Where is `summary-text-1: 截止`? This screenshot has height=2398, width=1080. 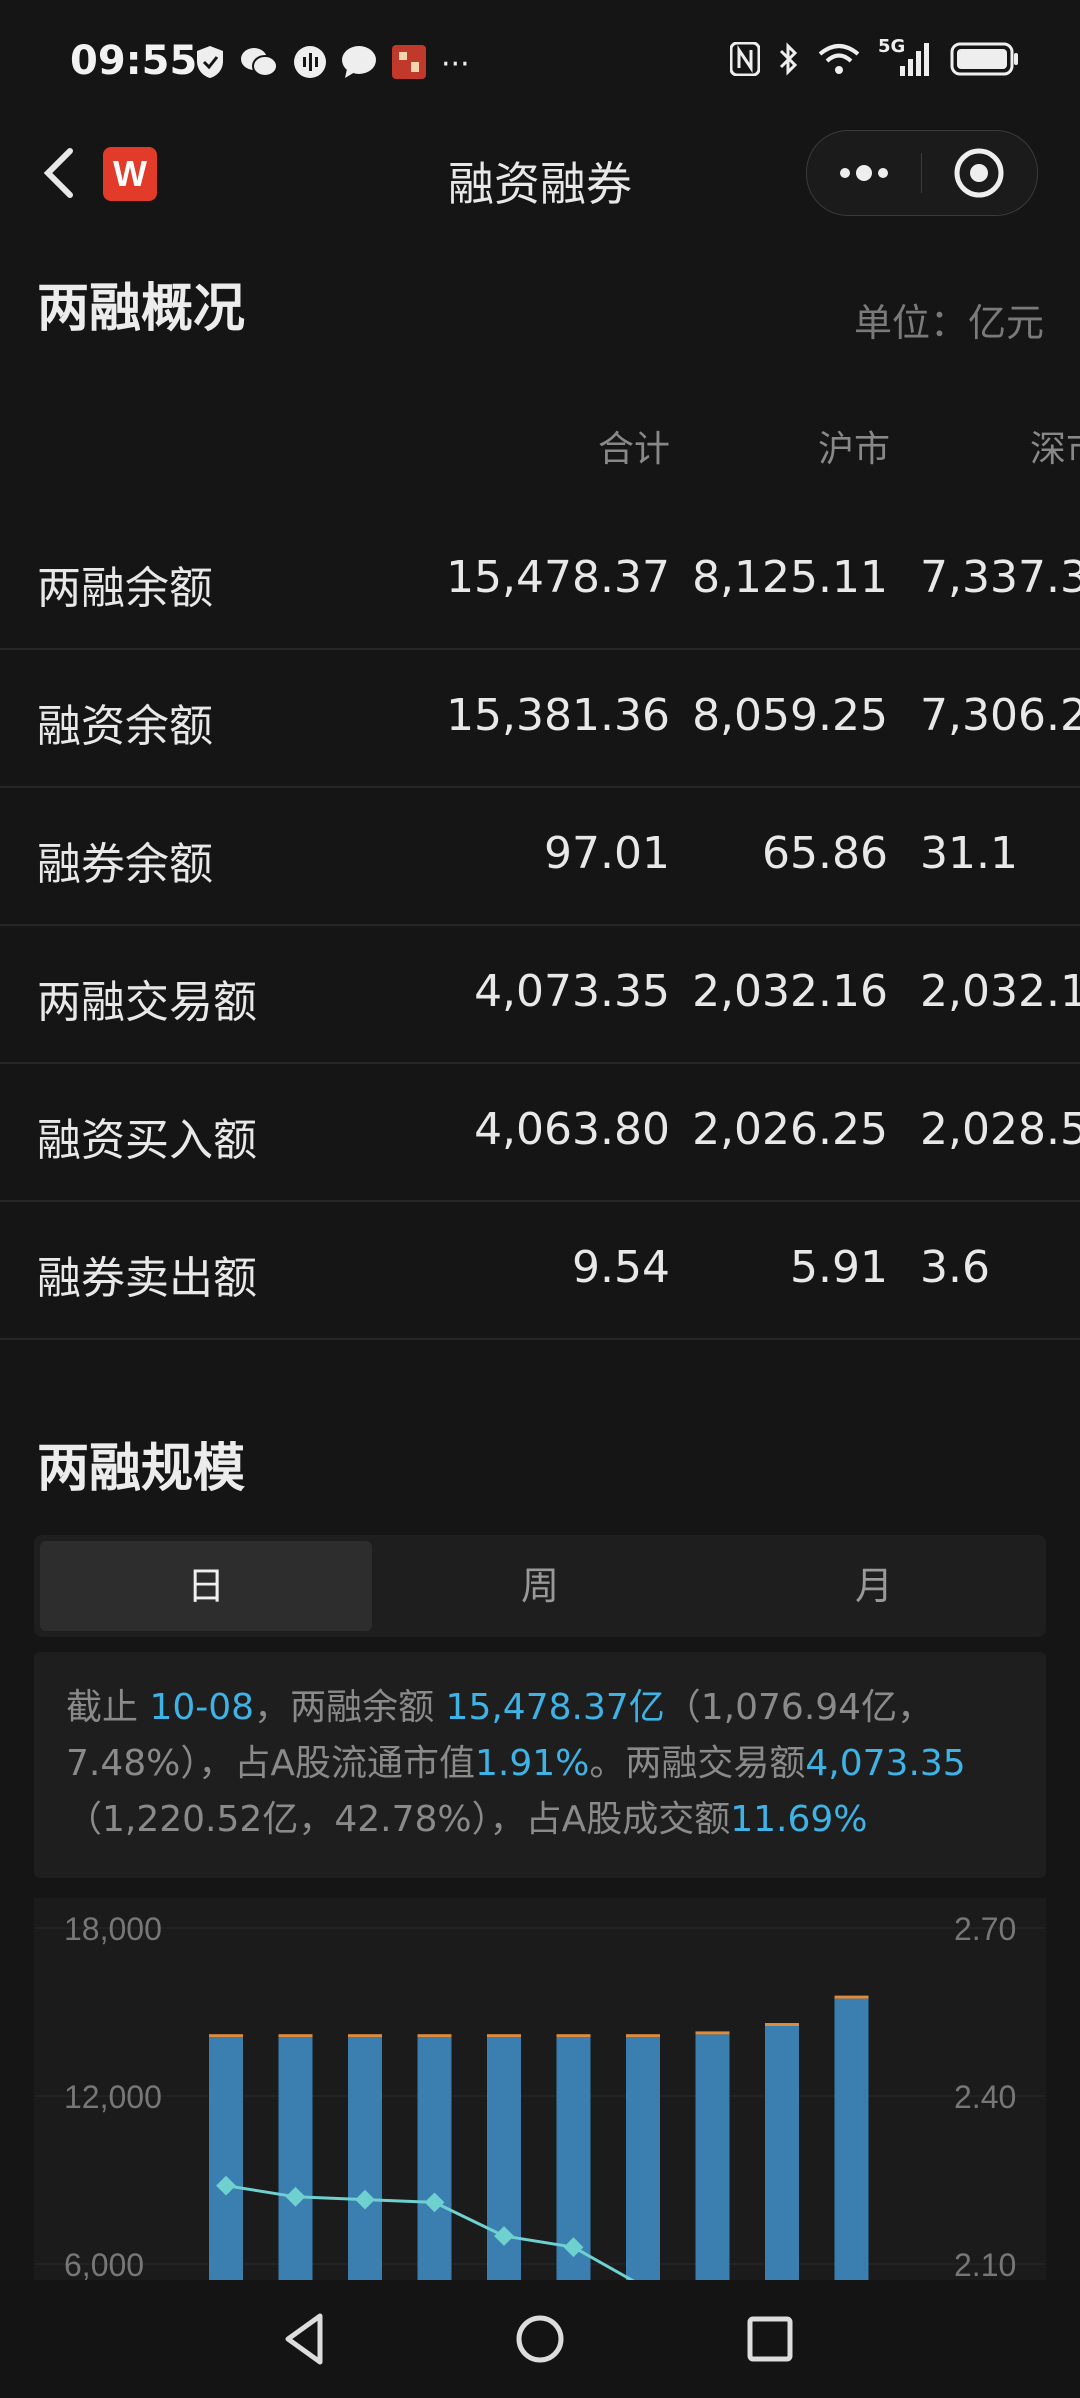 summary-text-1: 截止 is located at coordinates (102, 1707).